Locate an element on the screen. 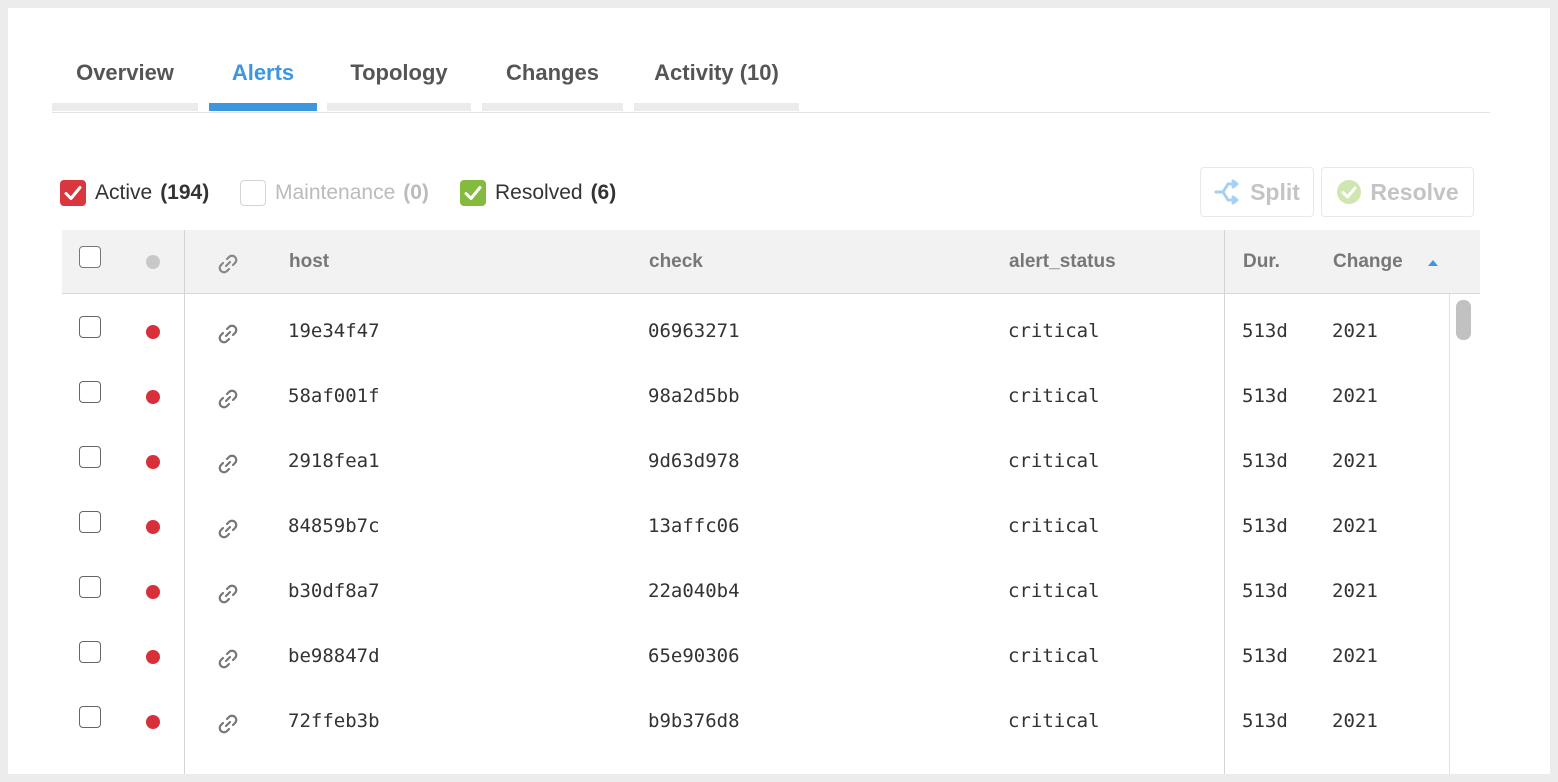  filter-count: (194) is located at coordinates (185, 192).